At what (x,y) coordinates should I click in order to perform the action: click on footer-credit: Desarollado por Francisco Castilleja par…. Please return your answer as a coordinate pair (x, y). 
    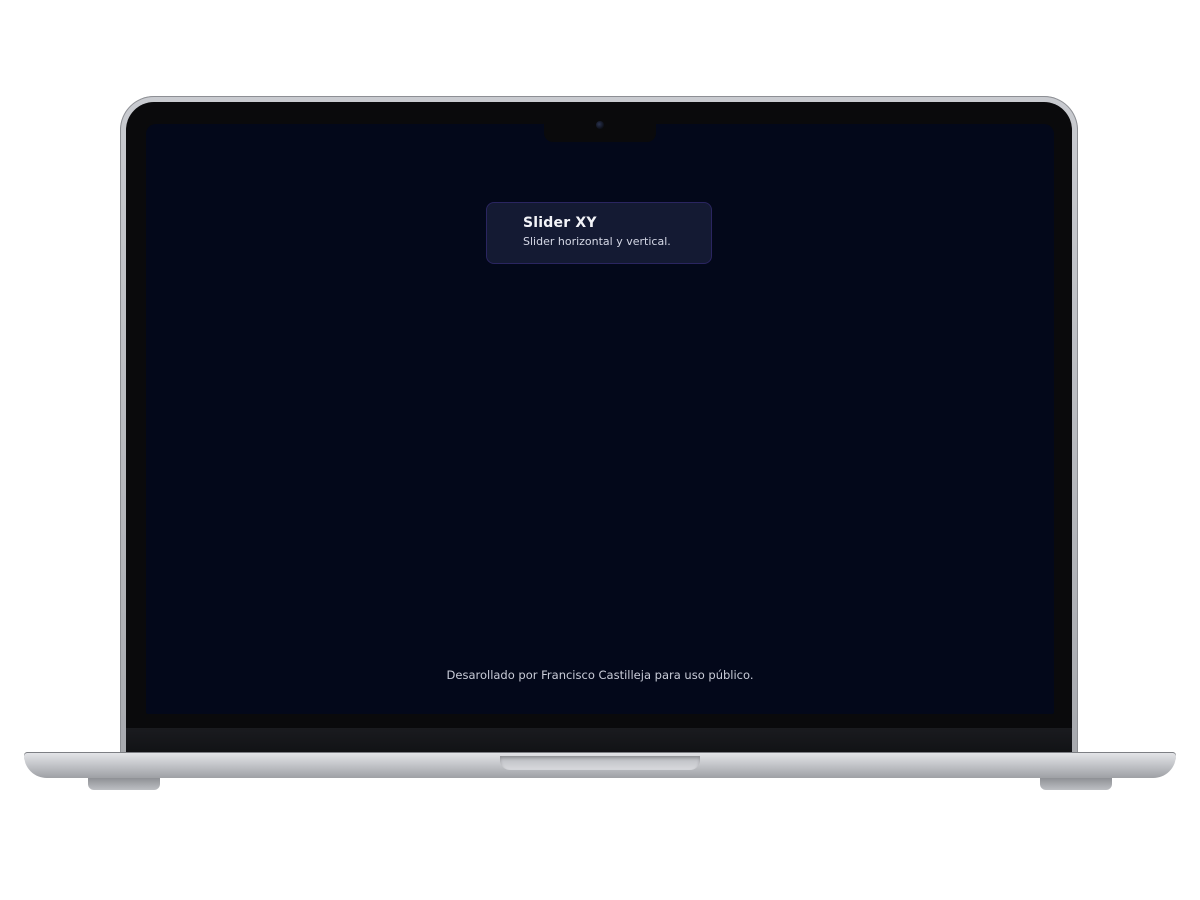
    Looking at the image, I should click on (600, 675).